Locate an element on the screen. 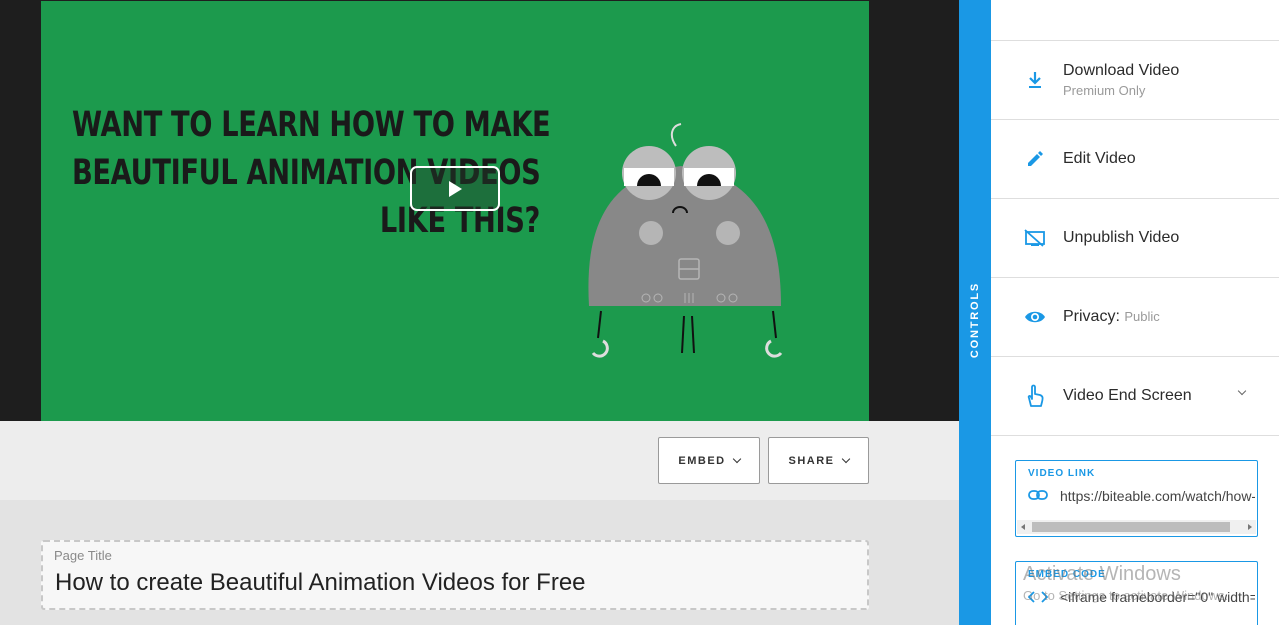  privacy-label: Privacy: is located at coordinates (1091, 316).